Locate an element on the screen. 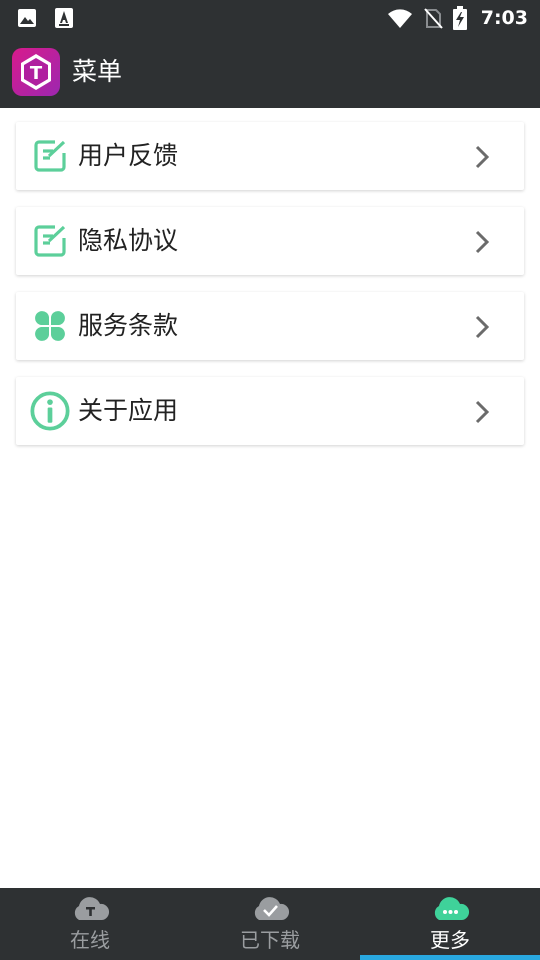 Image resolution: width=540 pixels, height=960 pixels. menu-item-label: 隐私协议 is located at coordinates (128, 240).